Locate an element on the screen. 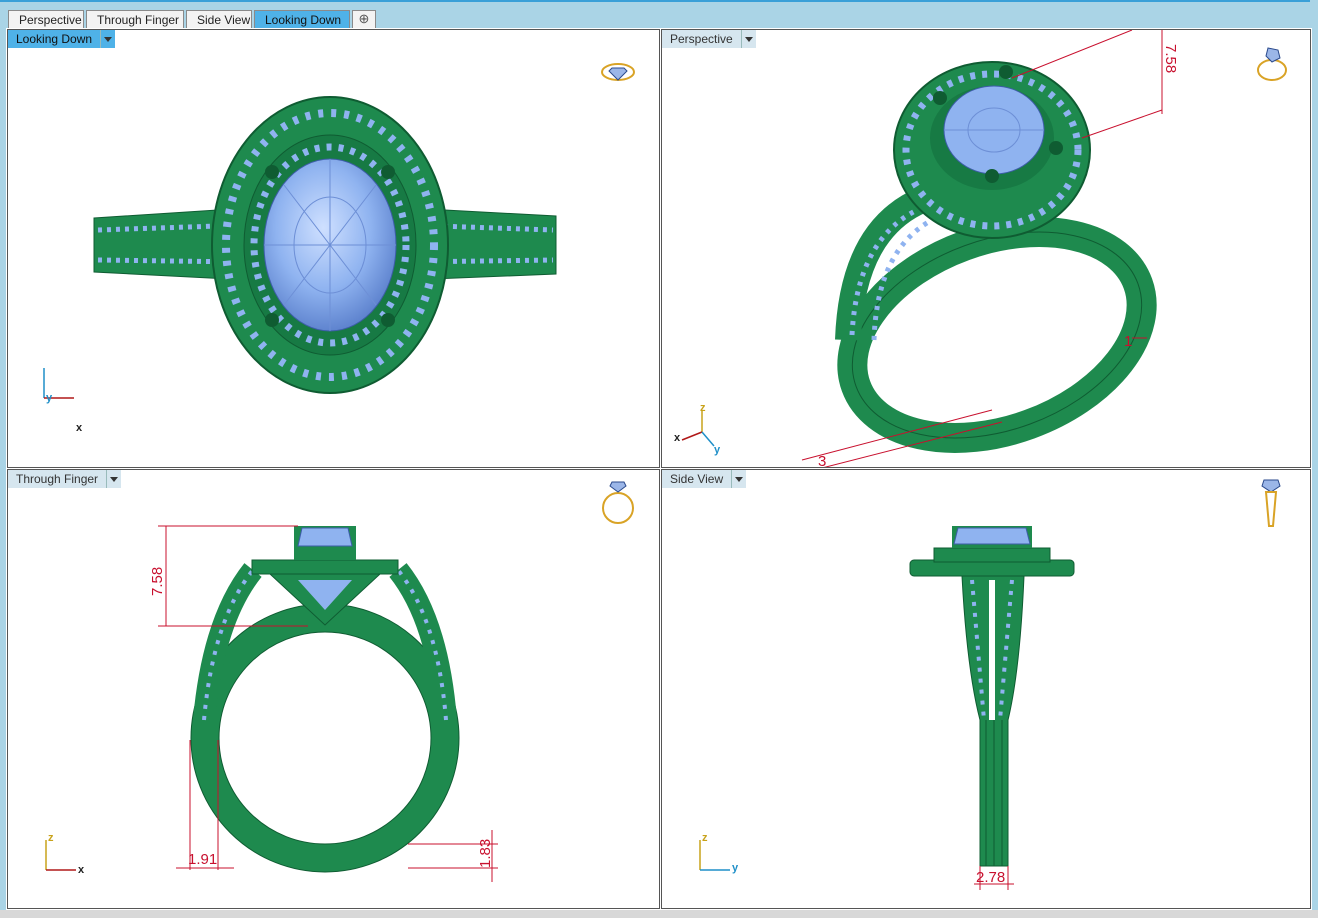  dimension-width: 2.78 is located at coordinates (990, 877).